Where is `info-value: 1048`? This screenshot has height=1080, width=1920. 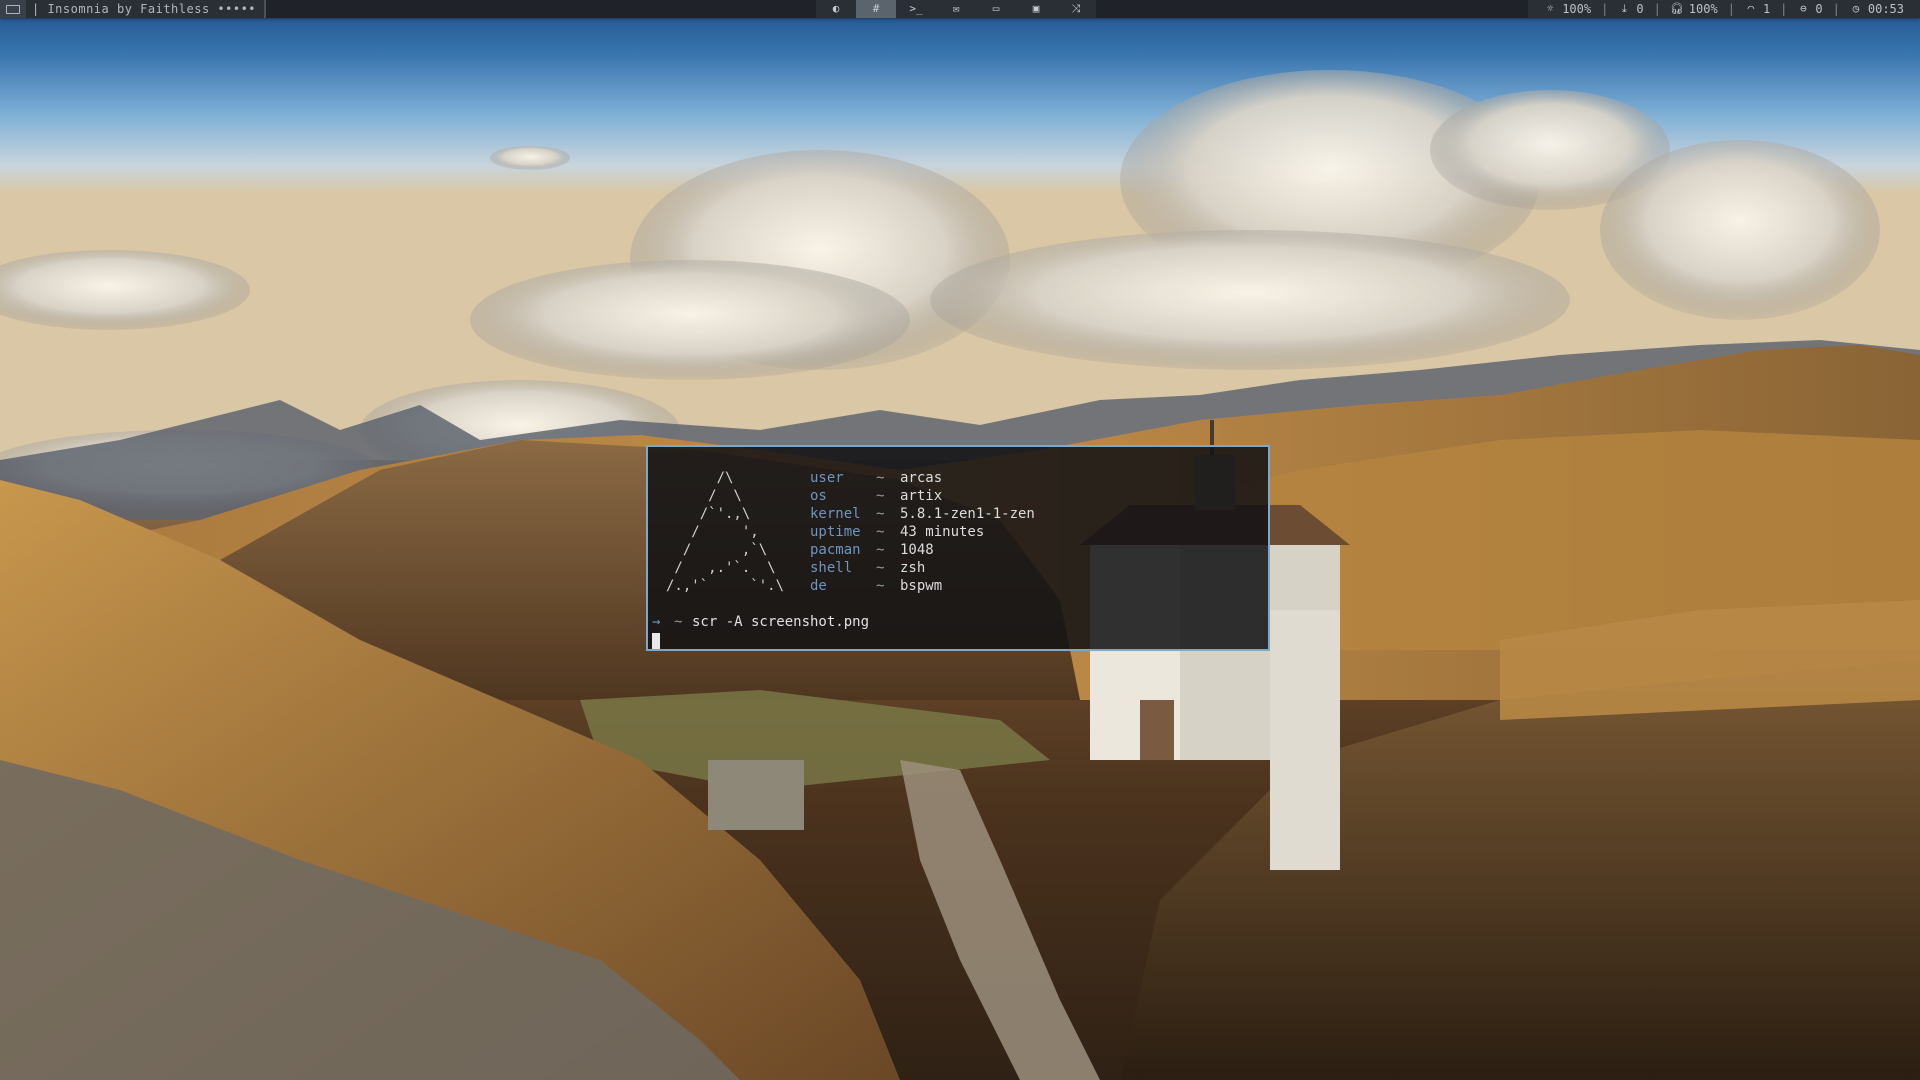 info-value: 1048 is located at coordinates (917, 550).